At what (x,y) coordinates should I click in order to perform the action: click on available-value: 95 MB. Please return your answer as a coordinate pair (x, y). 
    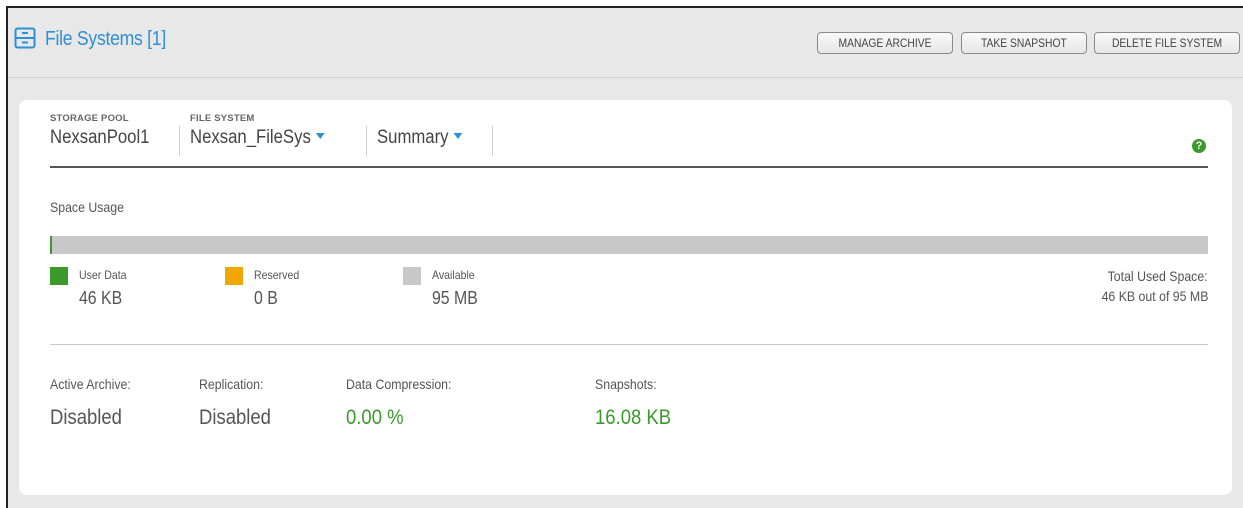
    Looking at the image, I should click on (455, 298).